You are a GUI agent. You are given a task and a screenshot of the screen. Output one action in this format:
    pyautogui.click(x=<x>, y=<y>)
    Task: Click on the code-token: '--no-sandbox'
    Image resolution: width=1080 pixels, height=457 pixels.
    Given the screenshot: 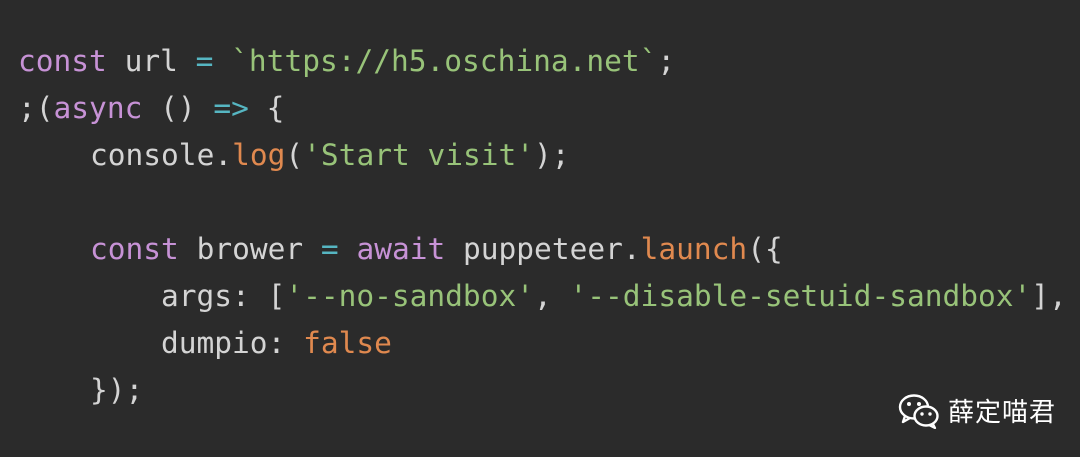 What is the action you would take?
    pyautogui.click(x=409, y=296)
    